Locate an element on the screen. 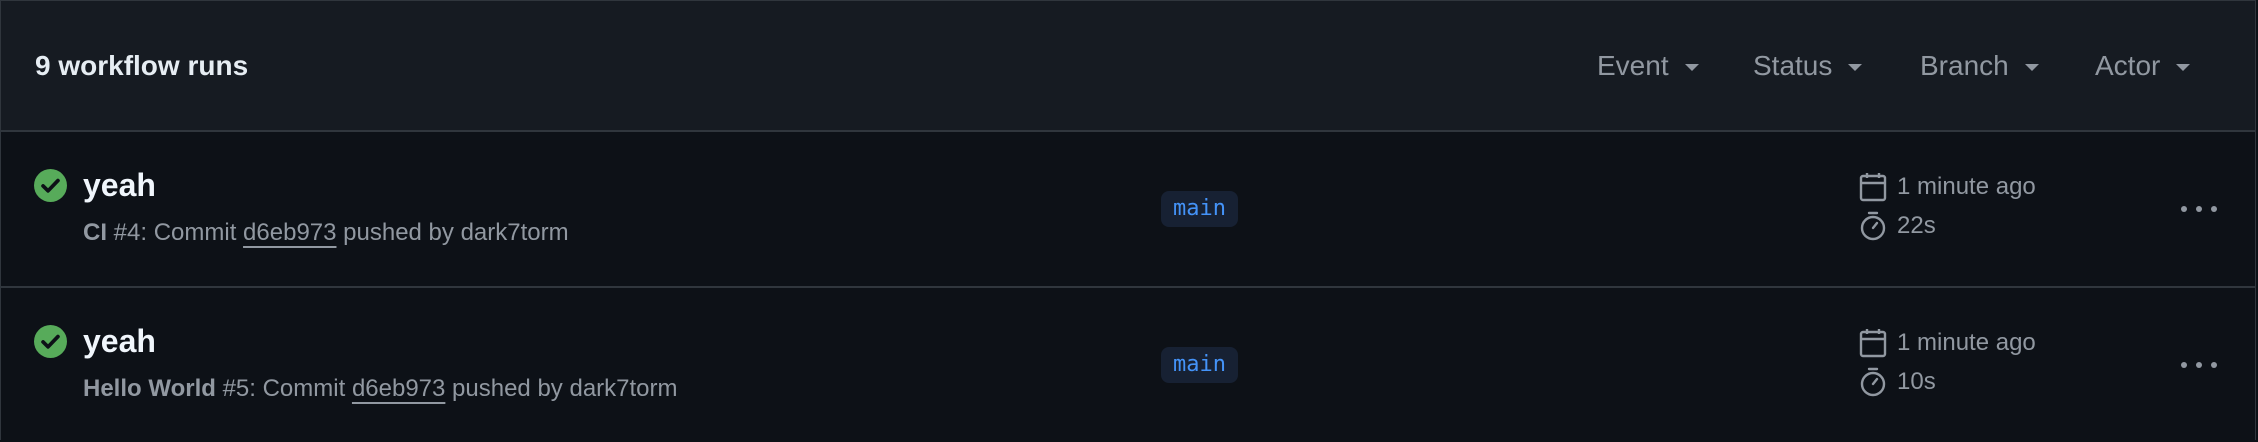 Image resolution: width=2258 pixels, height=442 pixels. event-filter: Event is located at coordinates (1648, 66).